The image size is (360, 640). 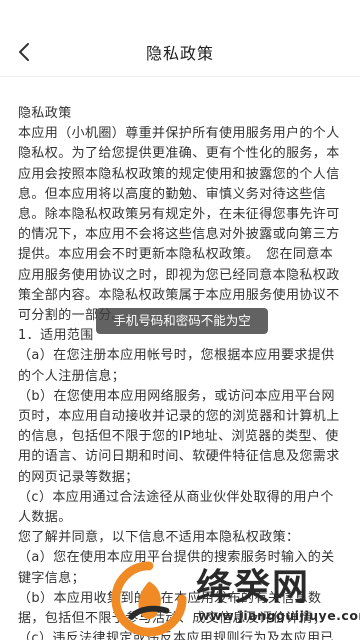 I want to click on policy-paragraph: （a）在您注册本应用帐号时，您根据本应用要求提供的个人注册信息；, so click(x=176, y=366).